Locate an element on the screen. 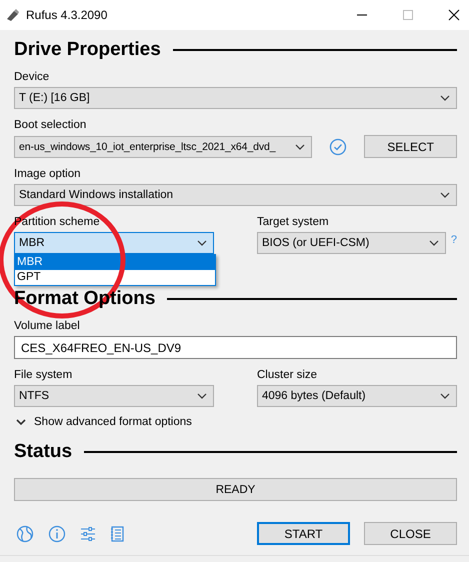 The image size is (469, 562). select-button: SELECT is located at coordinates (410, 146).